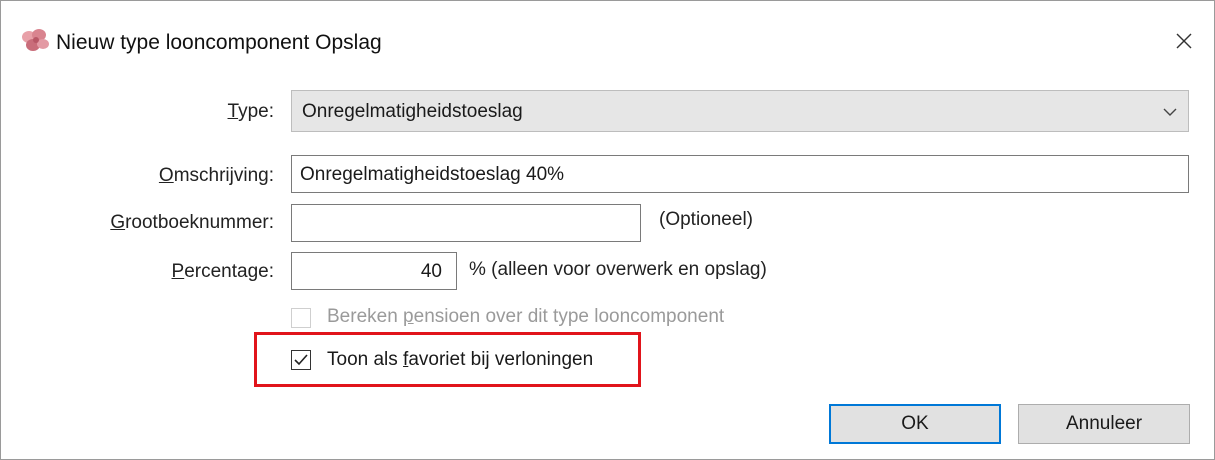  Describe the element at coordinates (432, 174) in the screenshot. I see `omschrijving-value: Onregelmatigheidstoeslag 40%` at that location.